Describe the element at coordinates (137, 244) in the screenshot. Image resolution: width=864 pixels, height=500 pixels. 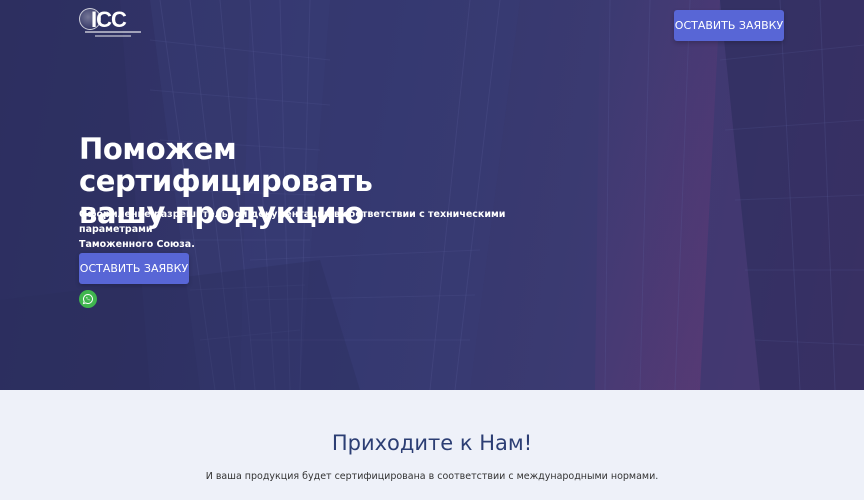
I see `hero-subtitle-line-2: Таможенного Союза.` at that location.